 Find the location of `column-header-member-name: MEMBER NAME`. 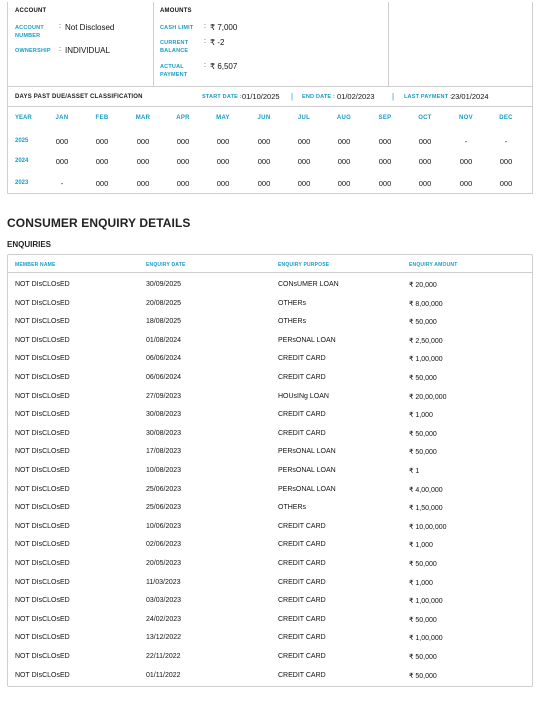

column-header-member-name: MEMBER NAME is located at coordinates (35, 265).